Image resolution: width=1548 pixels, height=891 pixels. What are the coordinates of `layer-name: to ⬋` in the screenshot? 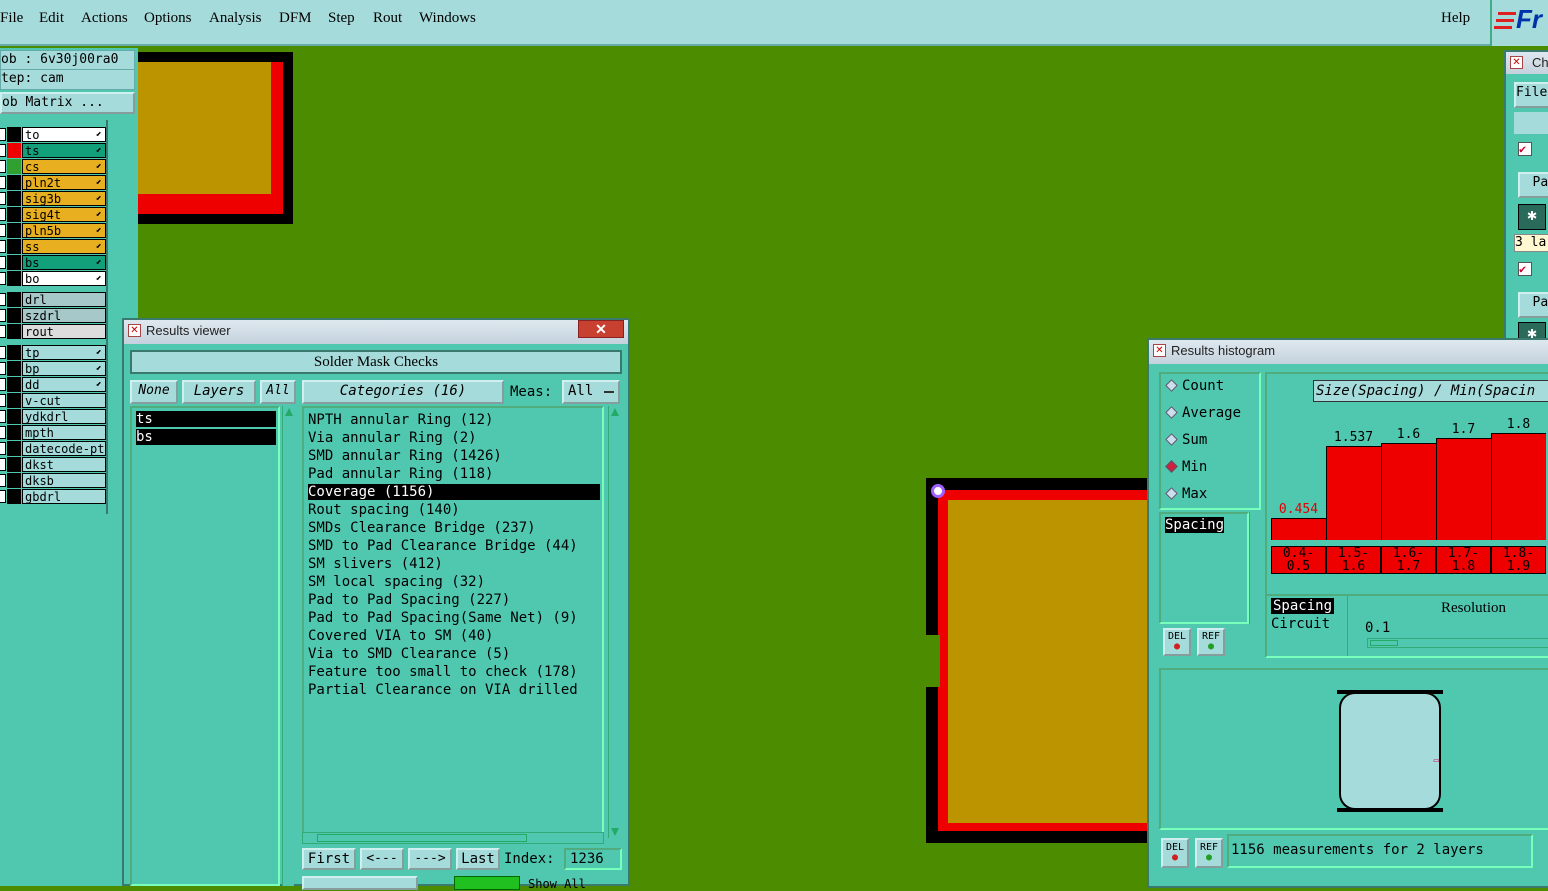 It's located at (64, 134).